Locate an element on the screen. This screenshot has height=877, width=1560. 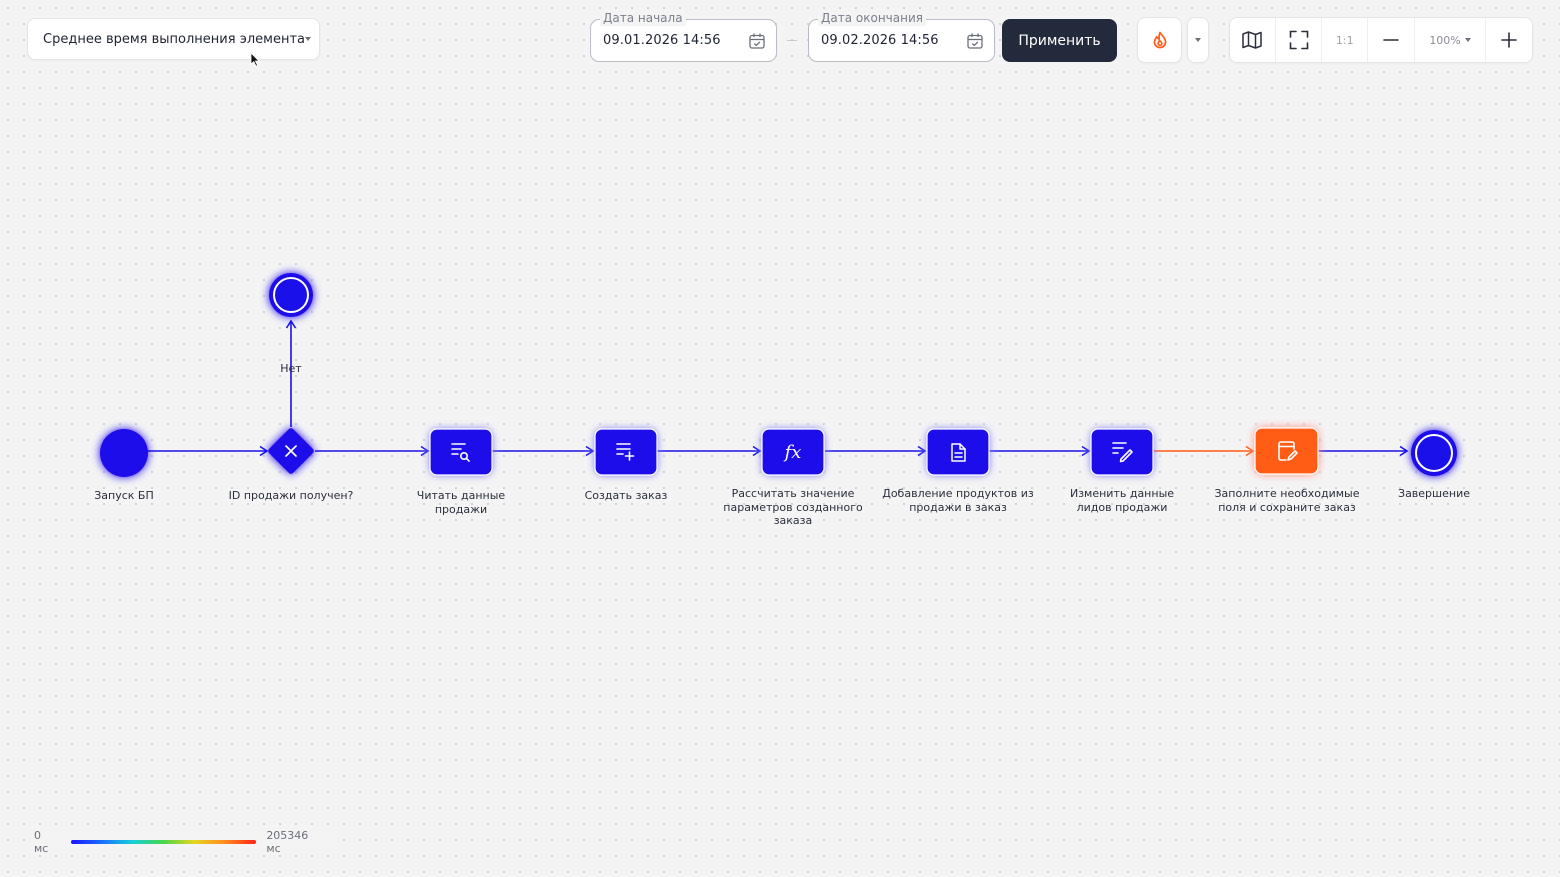
node-label-add: Добавление продуктов из продажи в заказ is located at coordinates (958, 500).